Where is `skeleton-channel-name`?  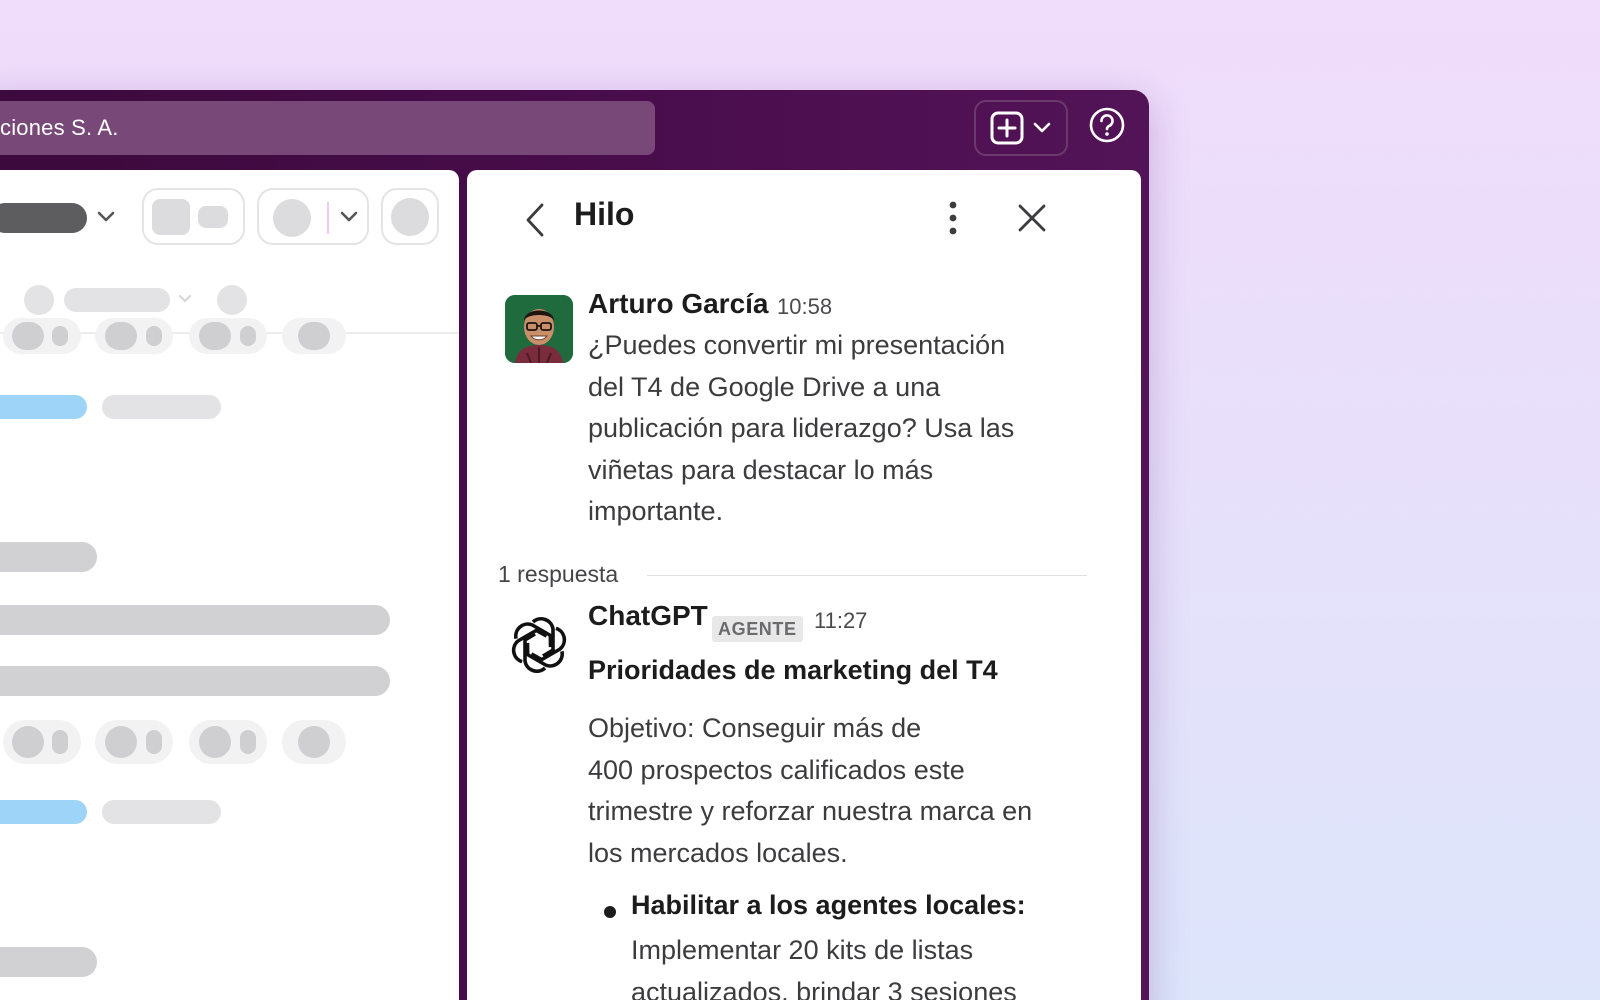
skeleton-channel-name is located at coordinates (43, 218).